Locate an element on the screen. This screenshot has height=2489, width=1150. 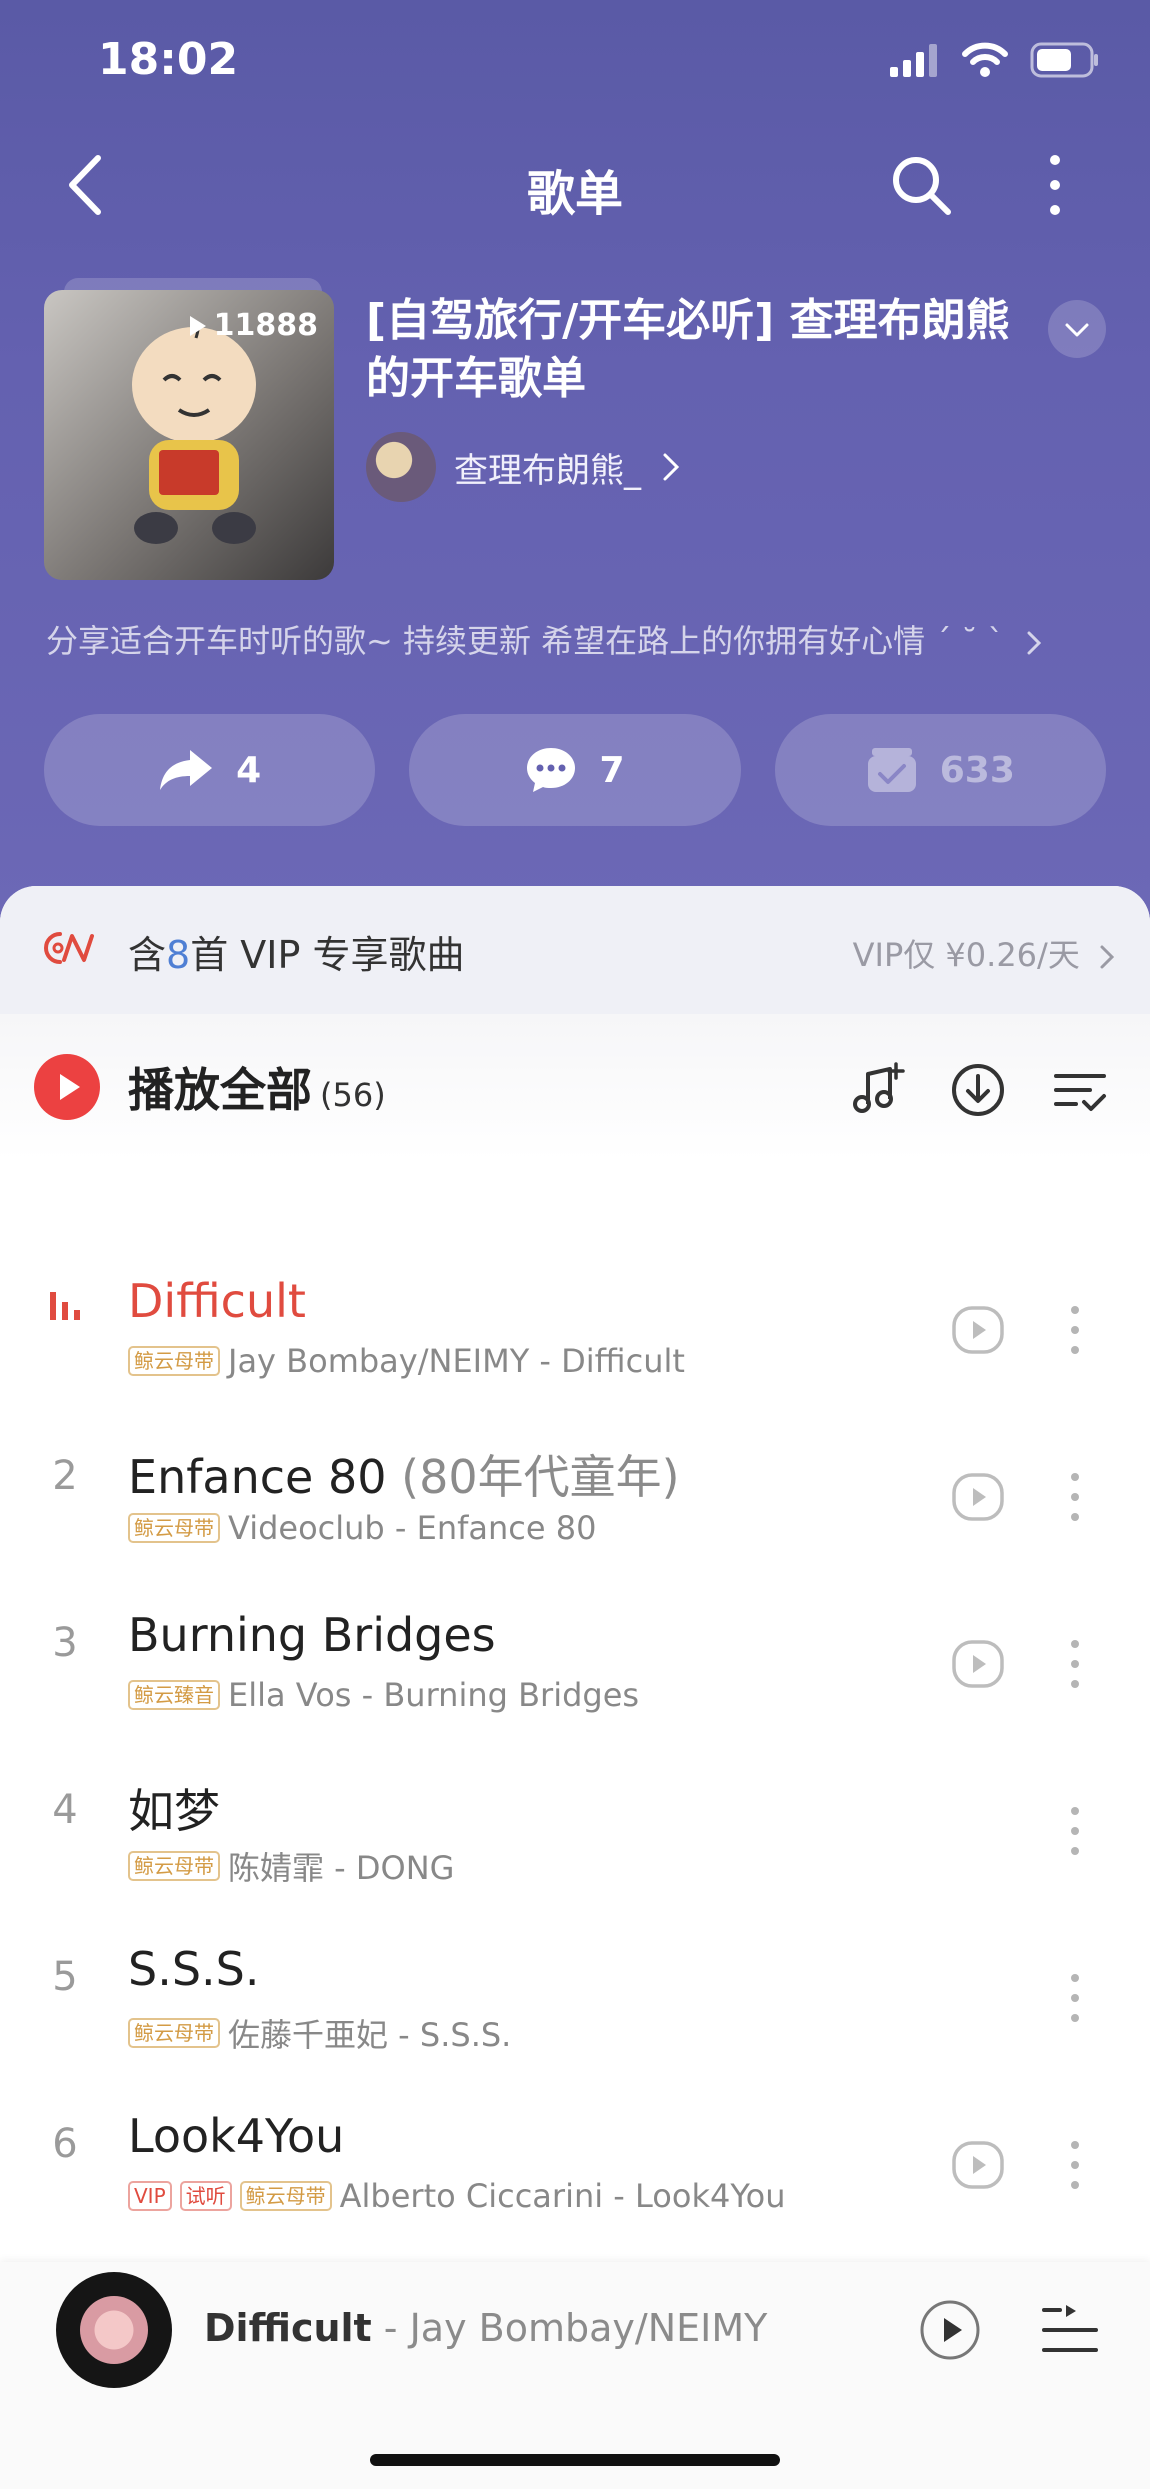
song-index: 6 is located at coordinates (65, 2144).